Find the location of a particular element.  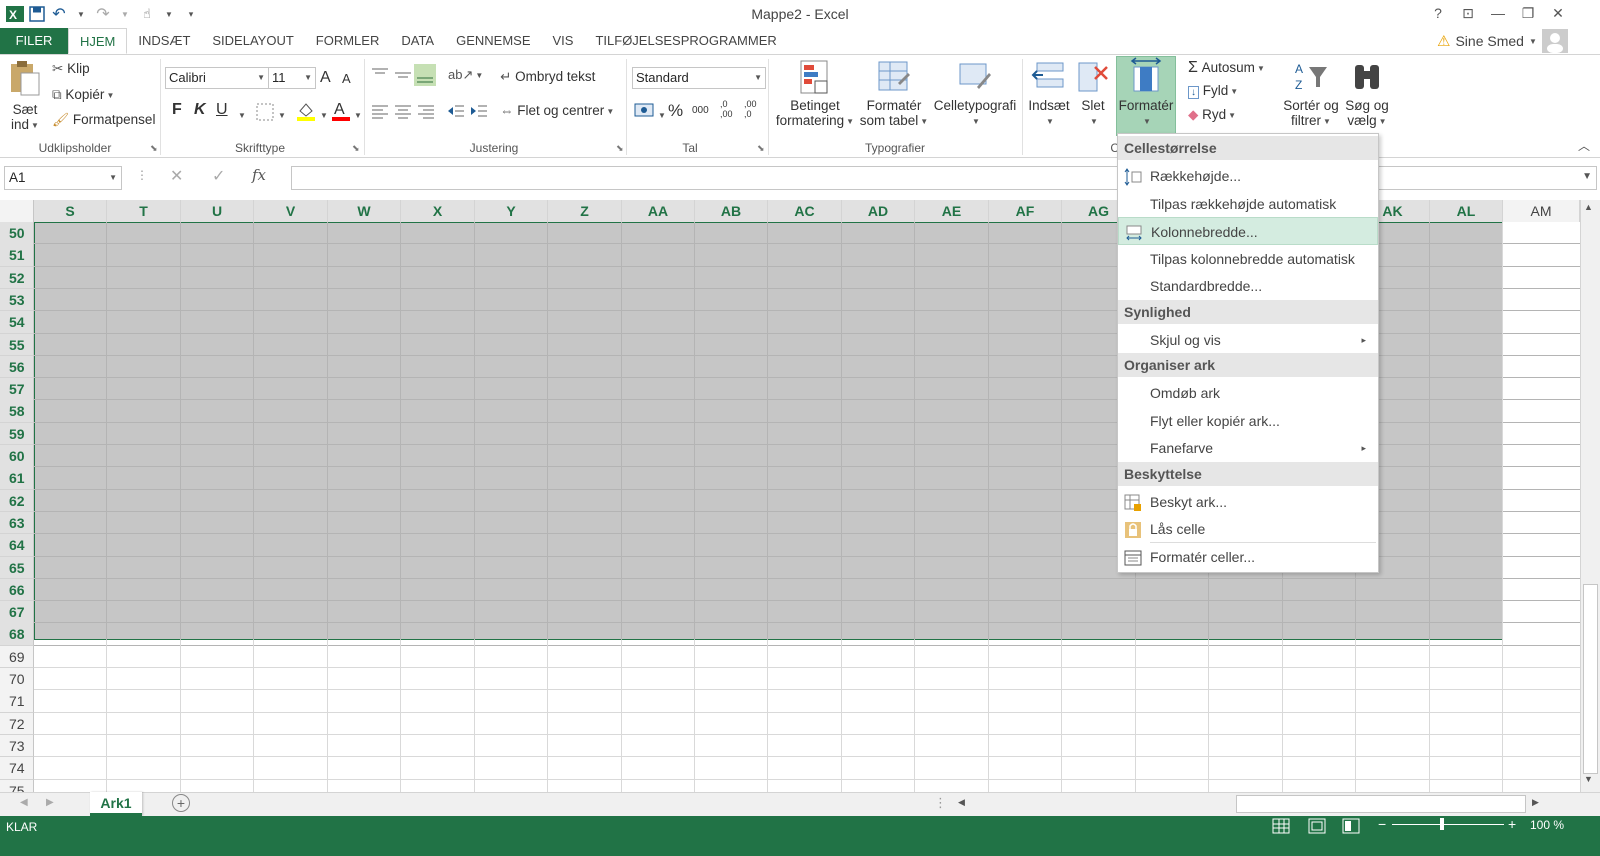

autosum-button: Σ Autosum ▼ is located at coordinates (1226, 68).